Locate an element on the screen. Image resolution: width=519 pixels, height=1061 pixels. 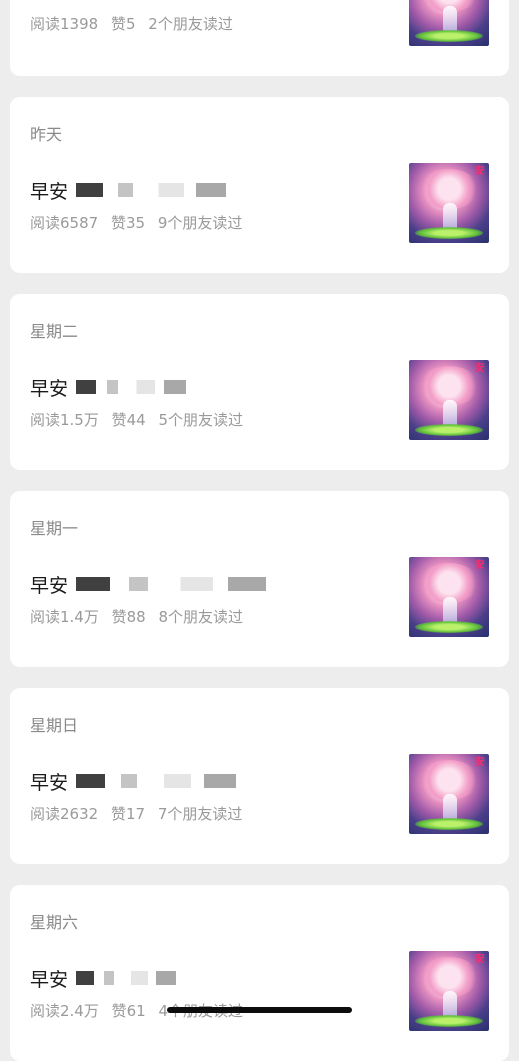
article-thumbnail is located at coordinates (449, 23).